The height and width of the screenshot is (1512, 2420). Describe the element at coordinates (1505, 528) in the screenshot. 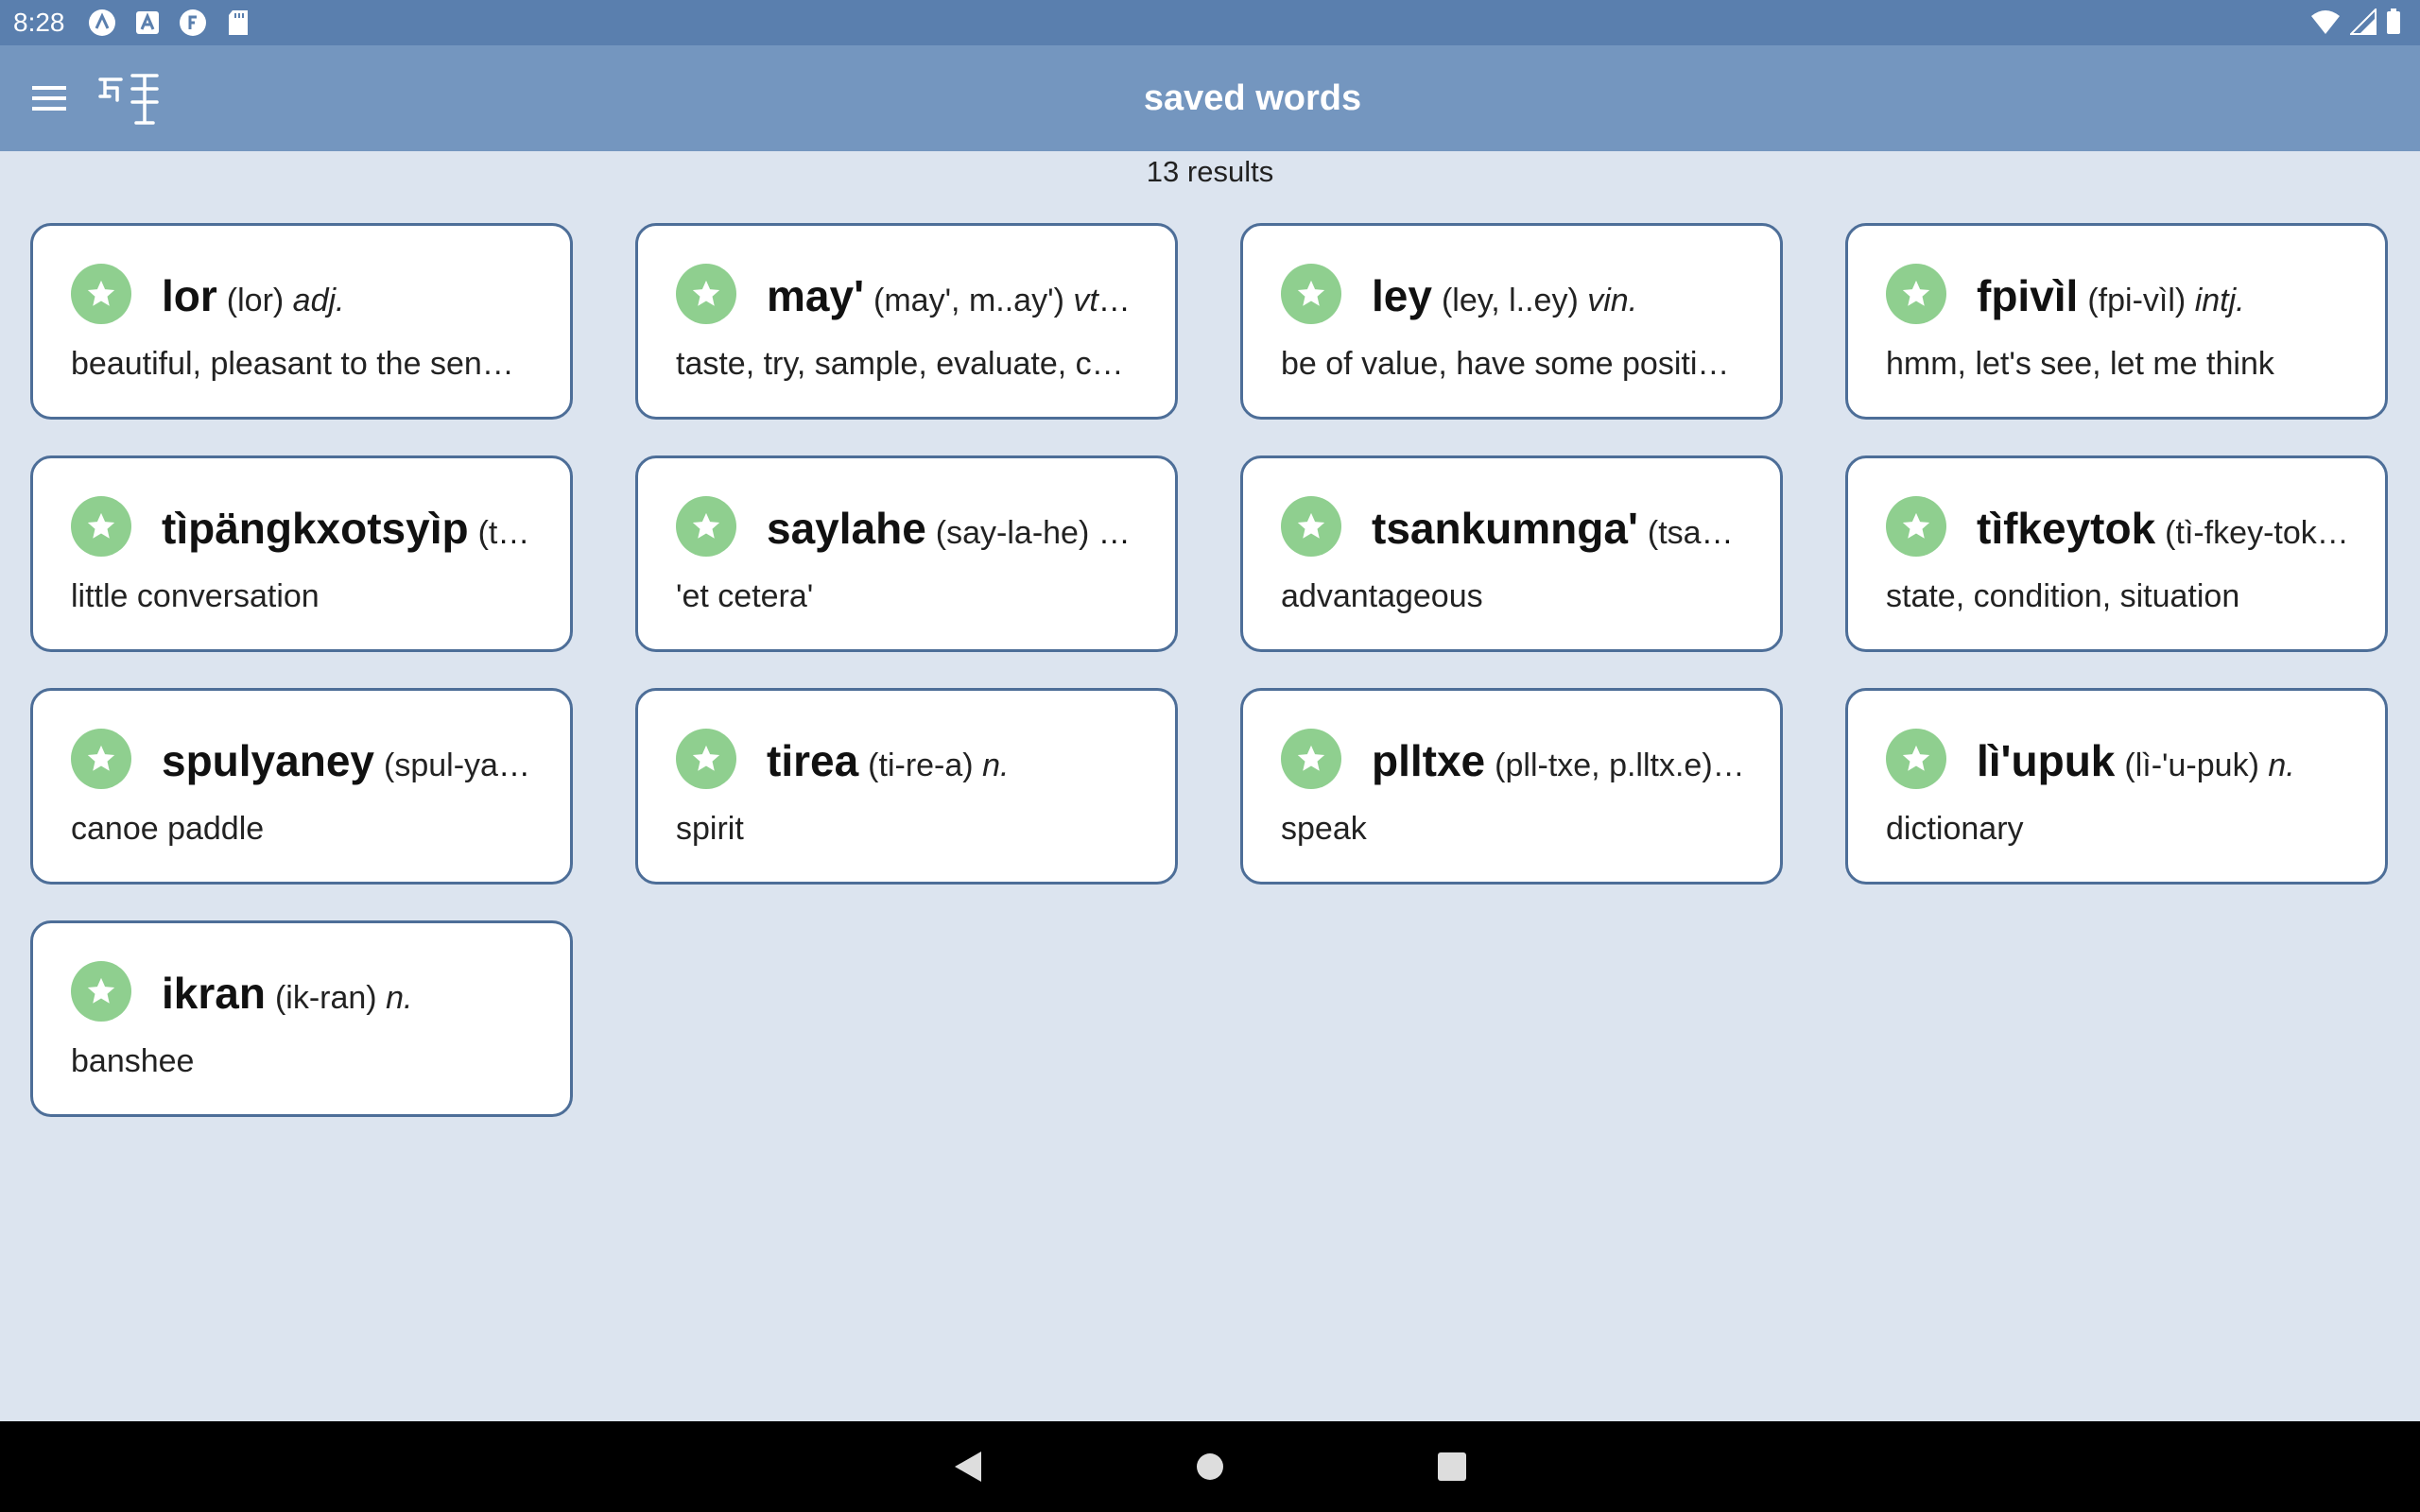

I see `word-title: tsankumnga'` at that location.